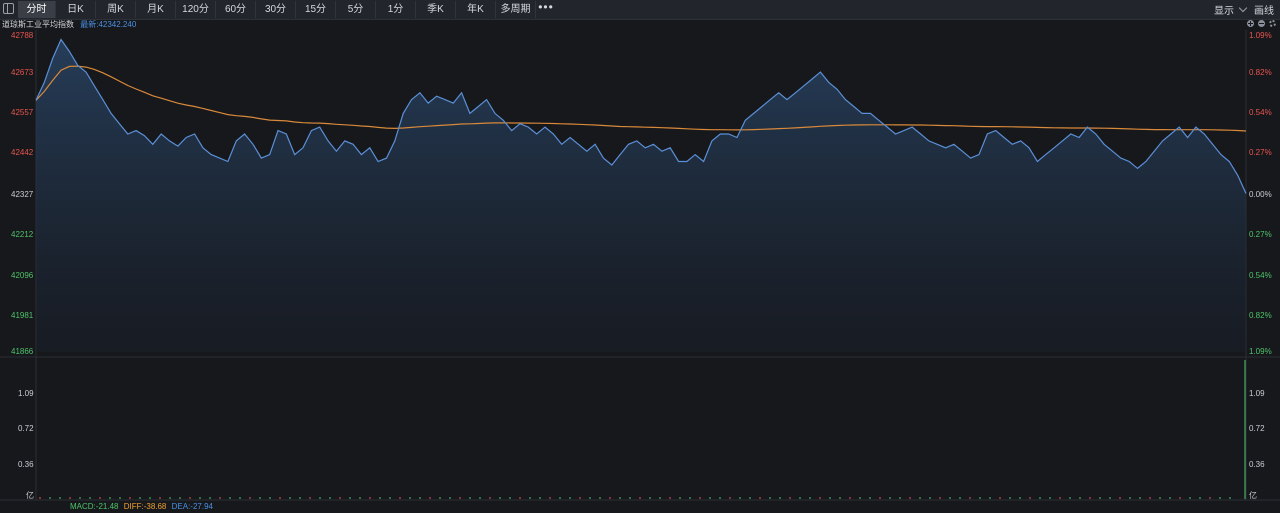  I want to click on percent-axis-label: 0.00%, so click(1260, 194).